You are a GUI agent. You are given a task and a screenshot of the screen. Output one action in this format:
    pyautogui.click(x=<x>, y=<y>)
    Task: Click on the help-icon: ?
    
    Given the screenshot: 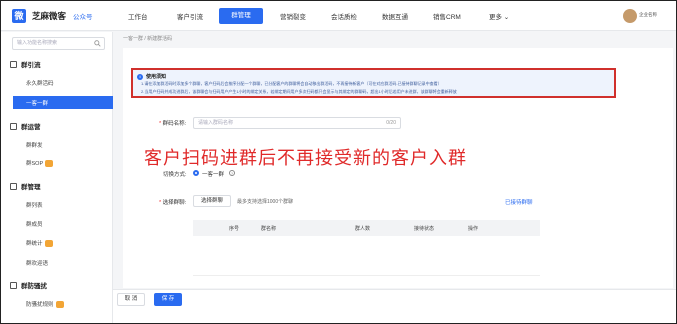 What is the action you would take?
    pyautogui.click(x=232, y=173)
    